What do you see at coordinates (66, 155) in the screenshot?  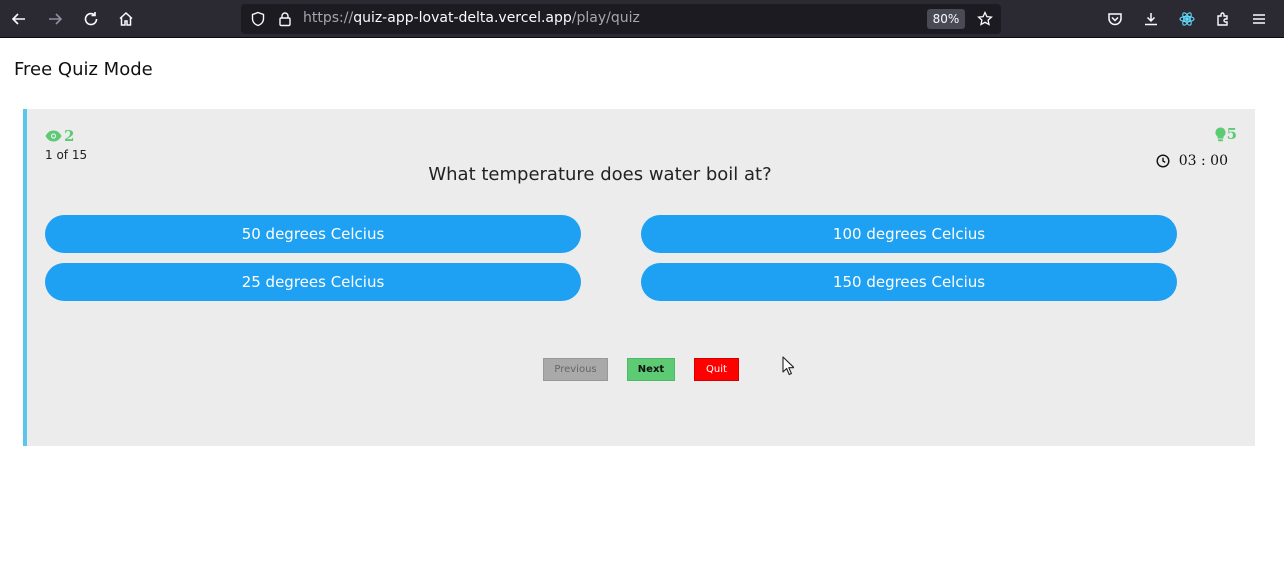 I see `question-progress: 1 of 15` at bounding box center [66, 155].